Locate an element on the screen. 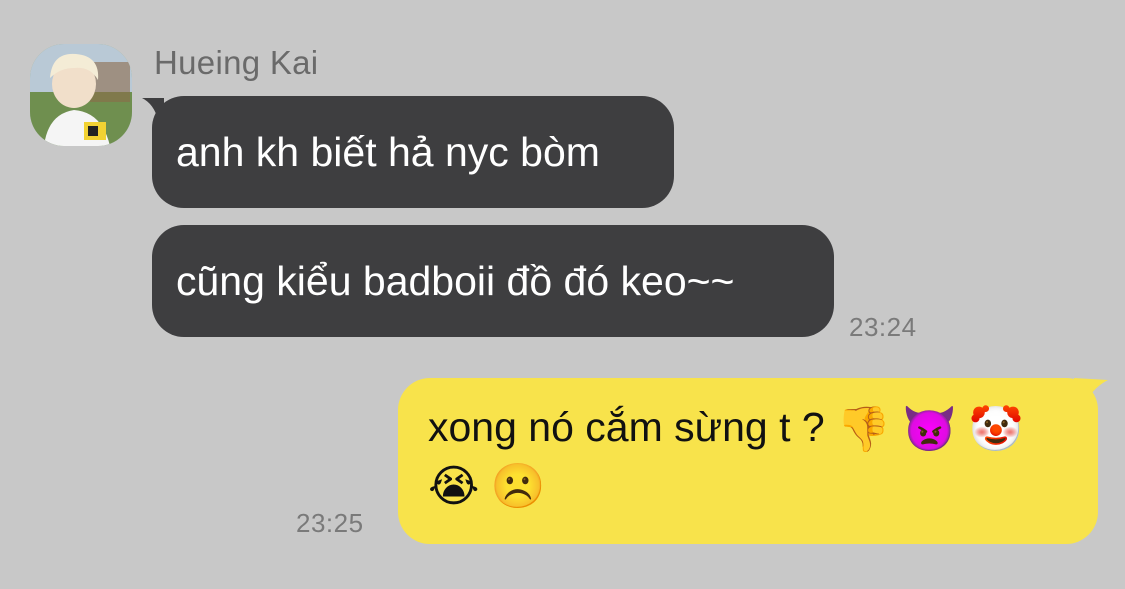  sender-avatar is located at coordinates (81, 95).